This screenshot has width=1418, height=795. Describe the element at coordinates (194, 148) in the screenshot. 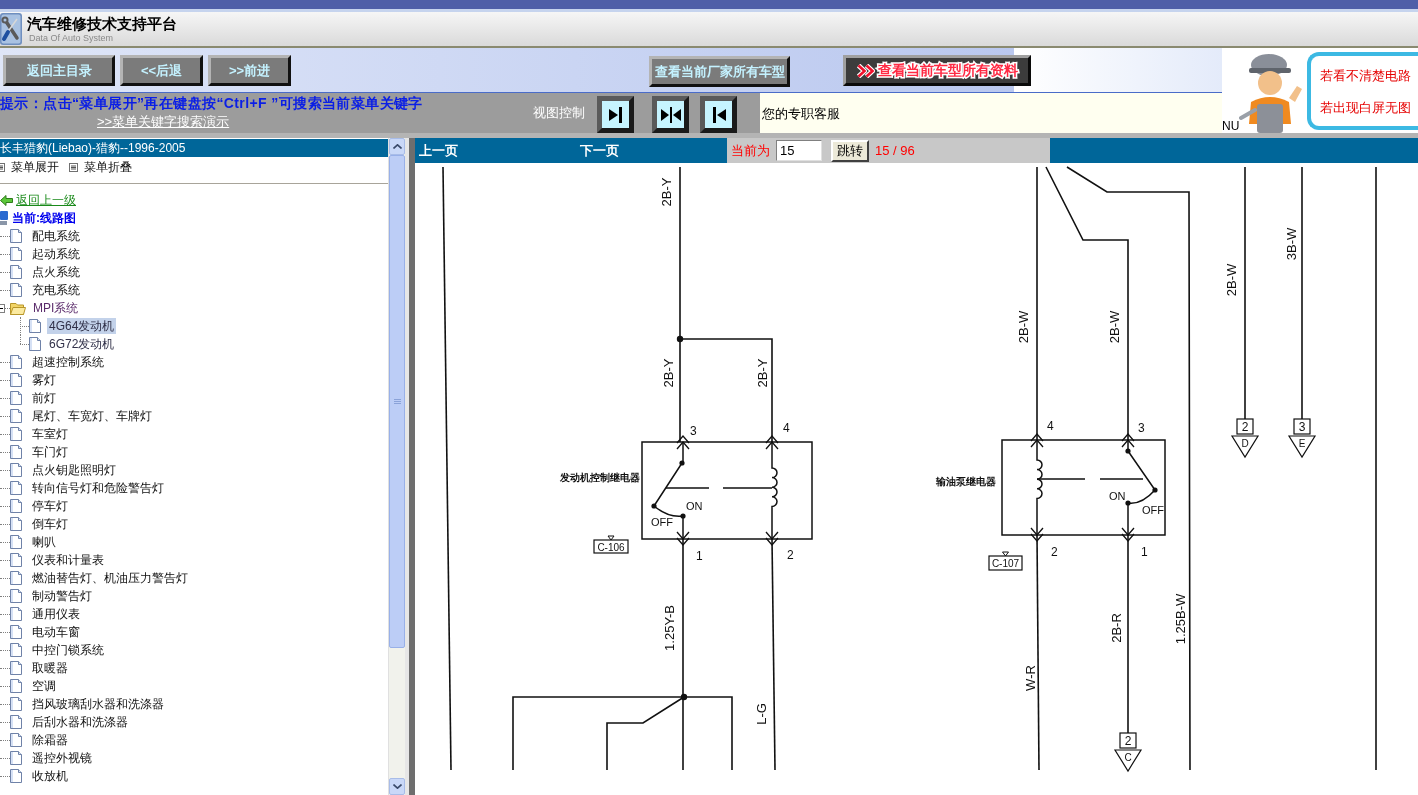

I see `sidebar-title: 长丰猎豹(Liebao)-猎豹--1996-2005` at that location.